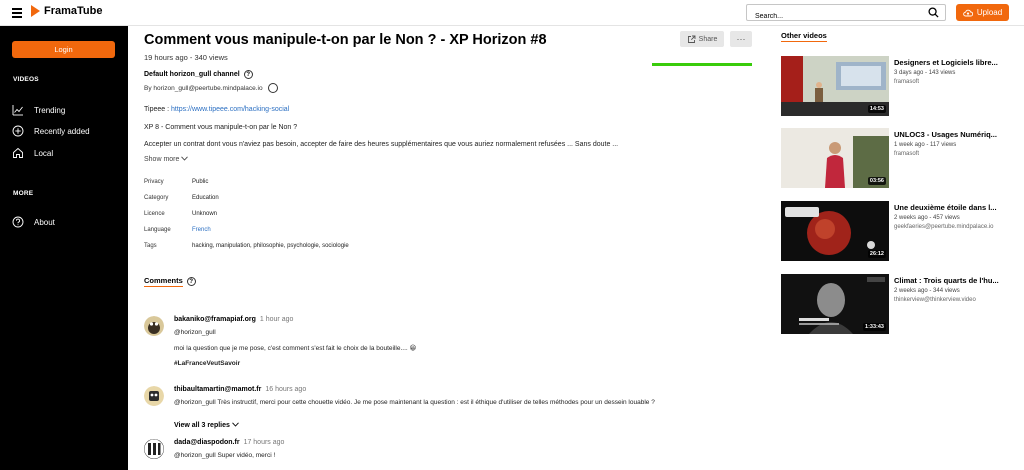 Image resolution: width=1024 pixels, height=470 pixels. What do you see at coordinates (63, 49) in the screenshot?
I see `login-button: Login` at bounding box center [63, 49].